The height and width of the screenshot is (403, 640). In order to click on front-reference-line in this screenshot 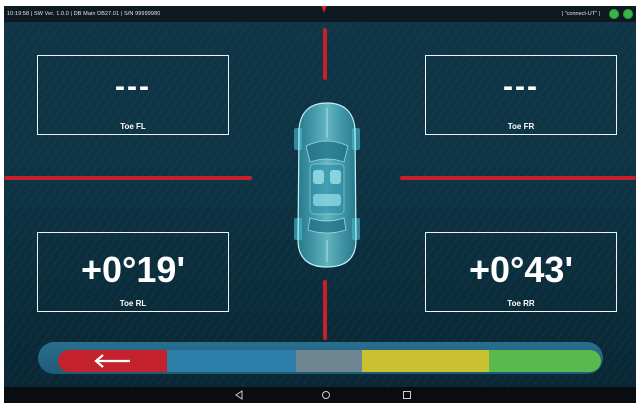, I will do `click(325, 54)`.